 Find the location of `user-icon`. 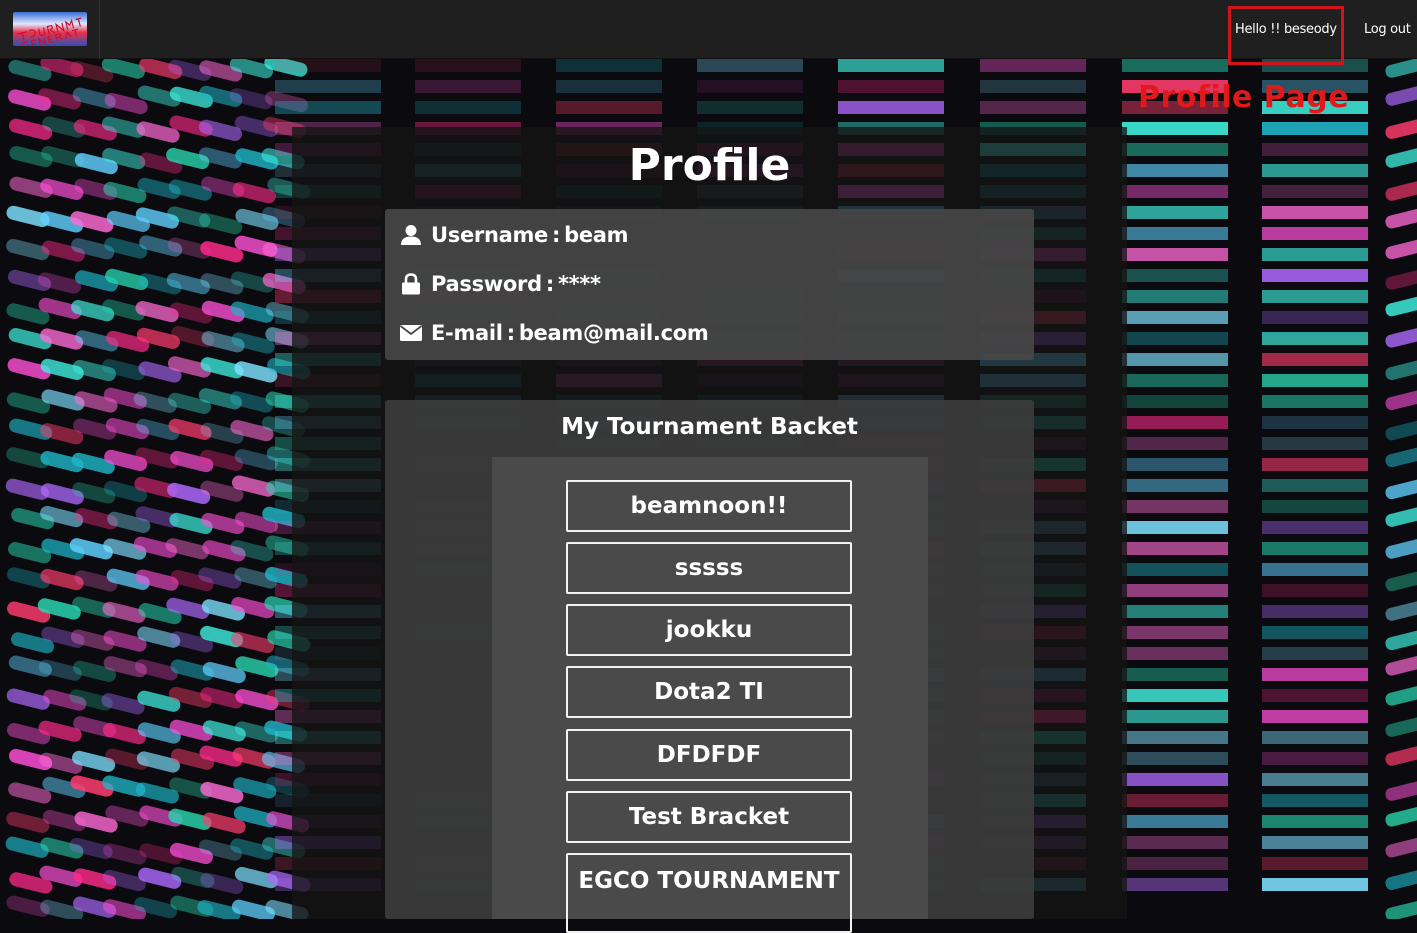

user-icon is located at coordinates (411, 235).